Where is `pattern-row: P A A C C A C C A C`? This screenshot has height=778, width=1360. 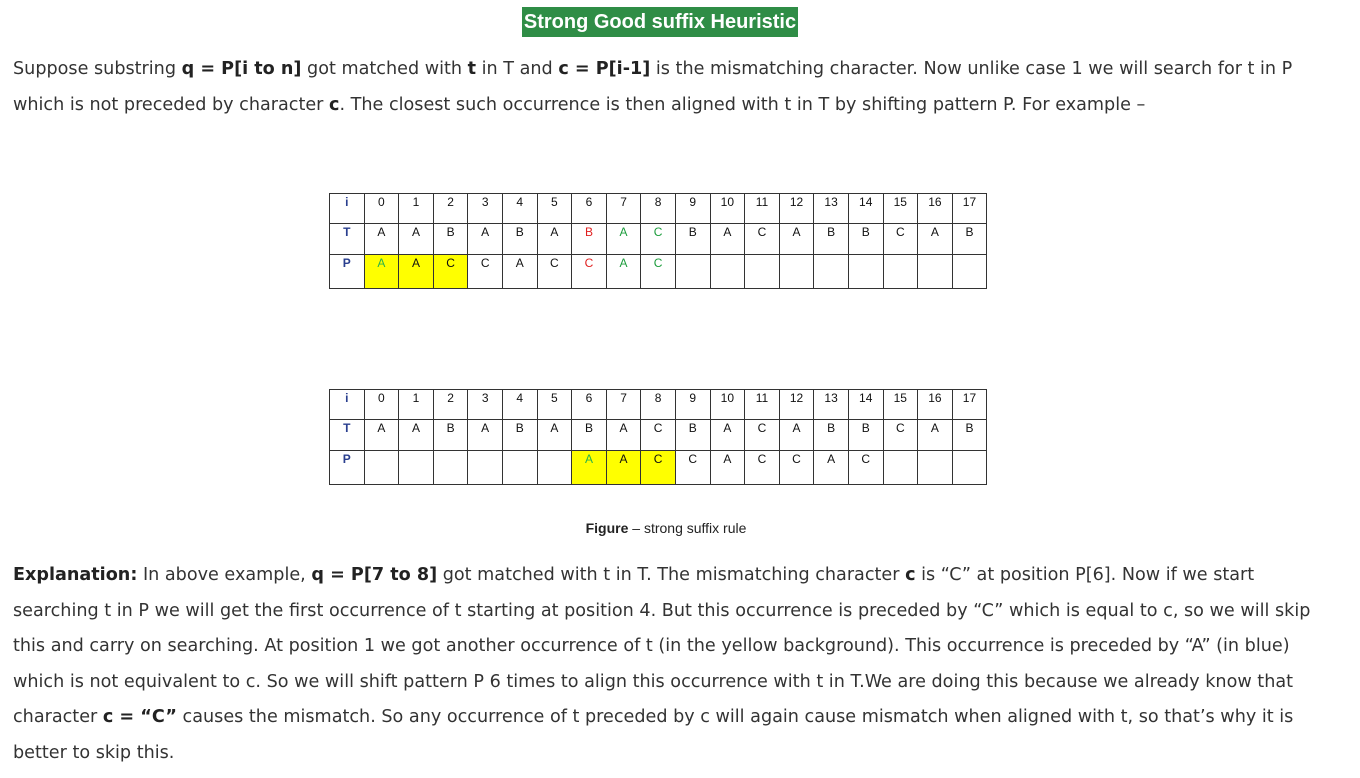 pattern-row: P A A C C A C C A C is located at coordinates (658, 467).